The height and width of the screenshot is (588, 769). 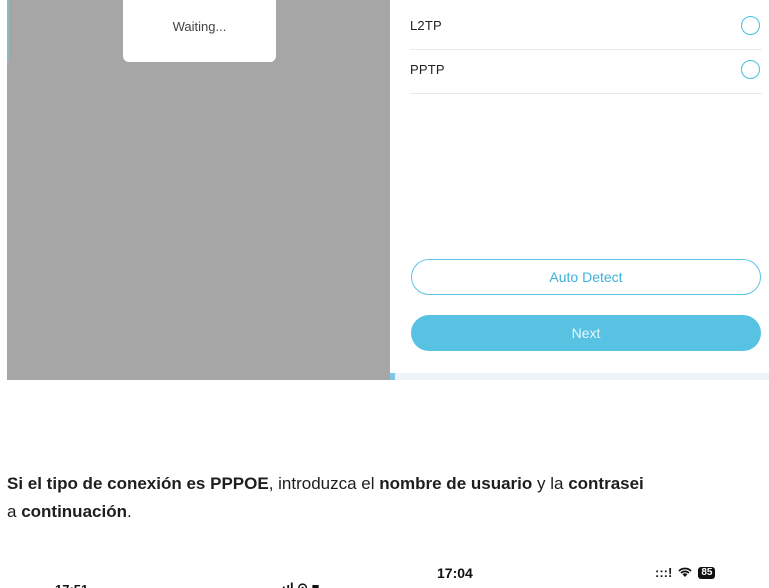 I want to click on option-row-pptp: PPTP, so click(x=586, y=70).